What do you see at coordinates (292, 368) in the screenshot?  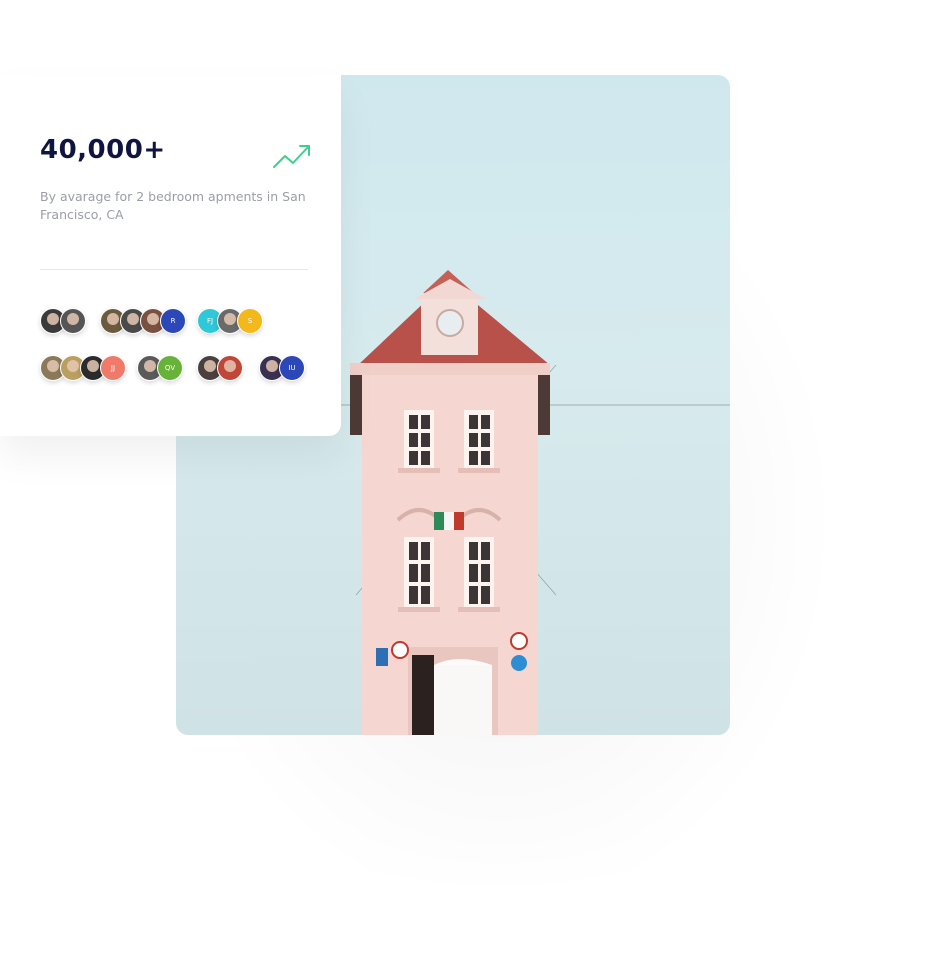 I see `avatar: IU` at bounding box center [292, 368].